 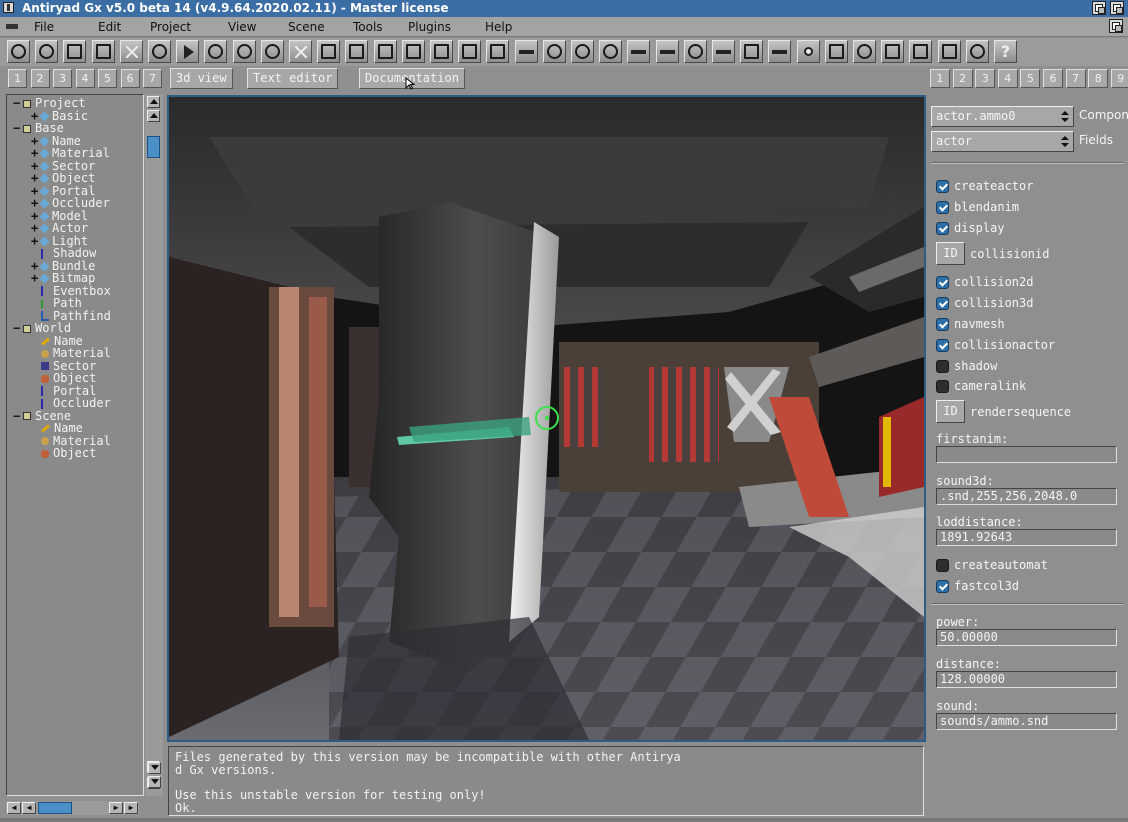 I want to click on loddistance-field: 1891.92643, so click(x=1026, y=537).